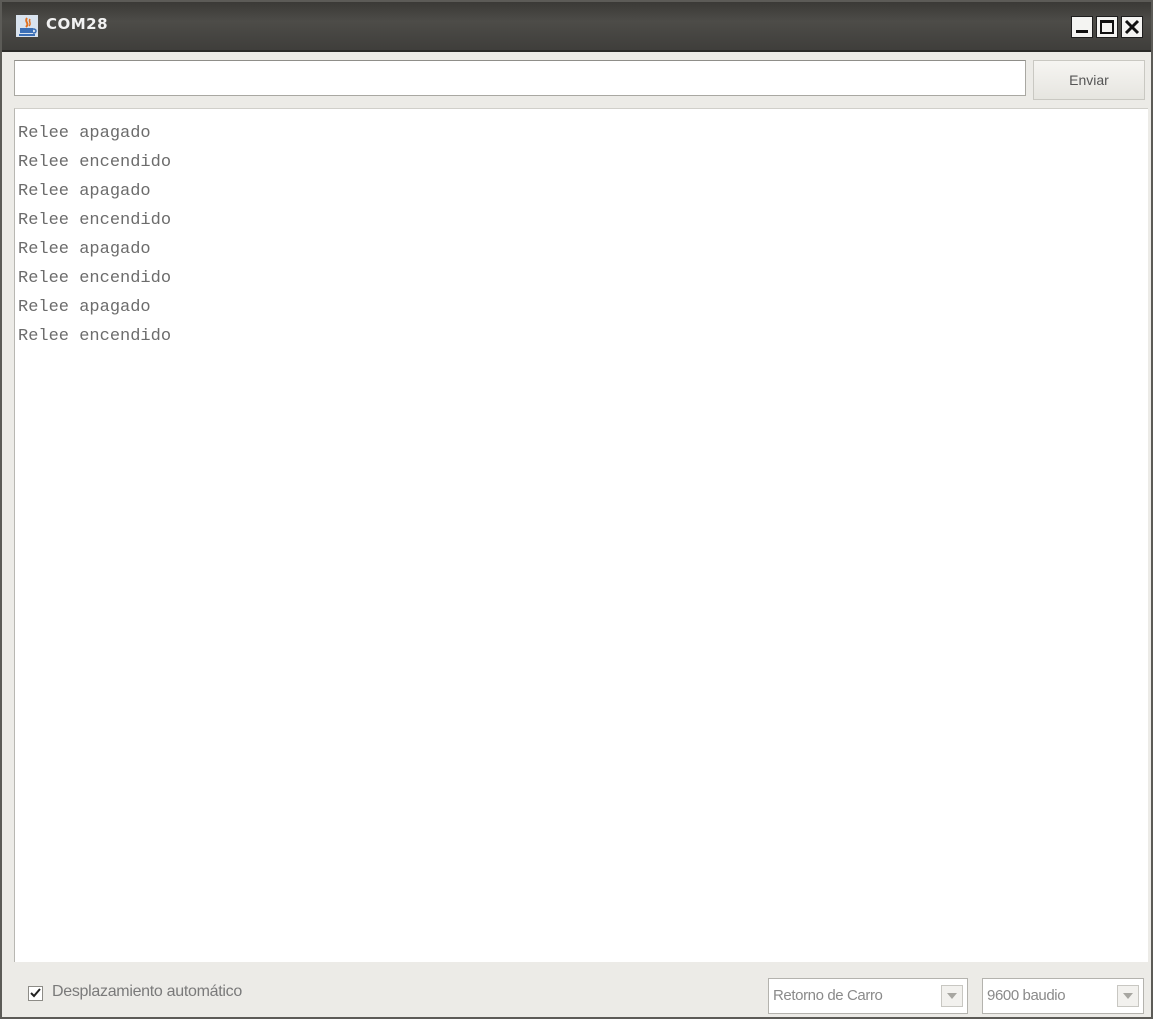  Describe the element at coordinates (1026, 995) in the screenshot. I see `baud-rate-value: 9600 baudio` at that location.